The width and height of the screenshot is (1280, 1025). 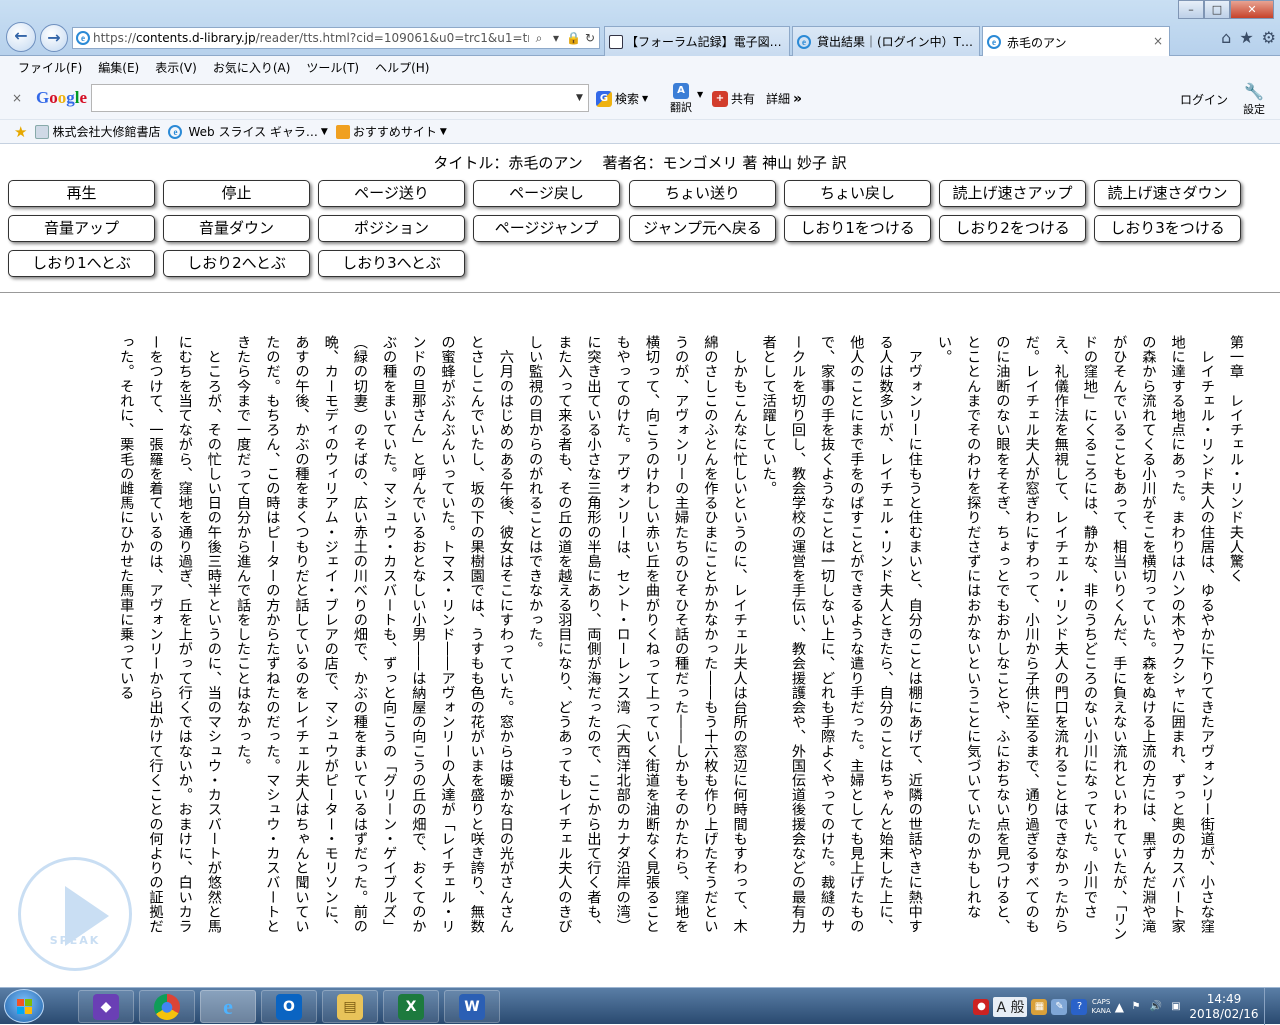 I want to click on volume-icon: 🔊, so click(x=1156, y=1007).